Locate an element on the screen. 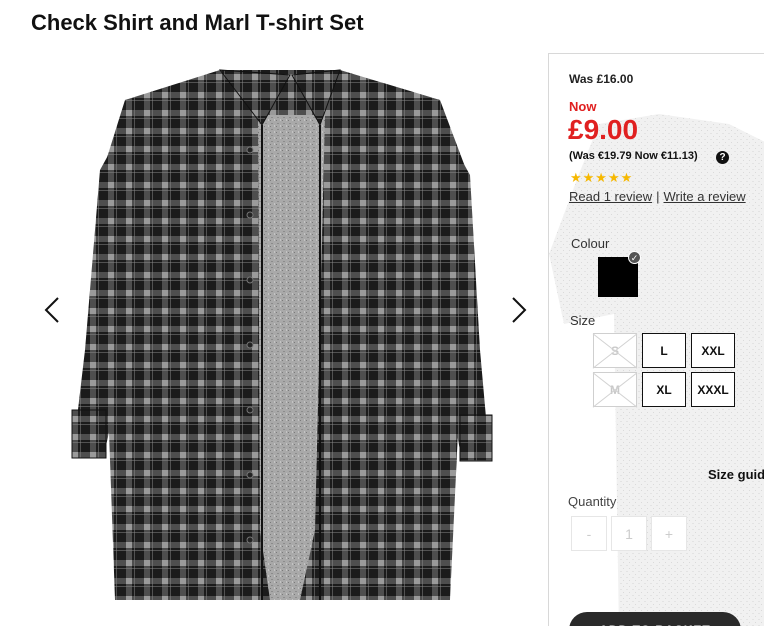  write-review-link: Write a review is located at coordinates (705, 196).